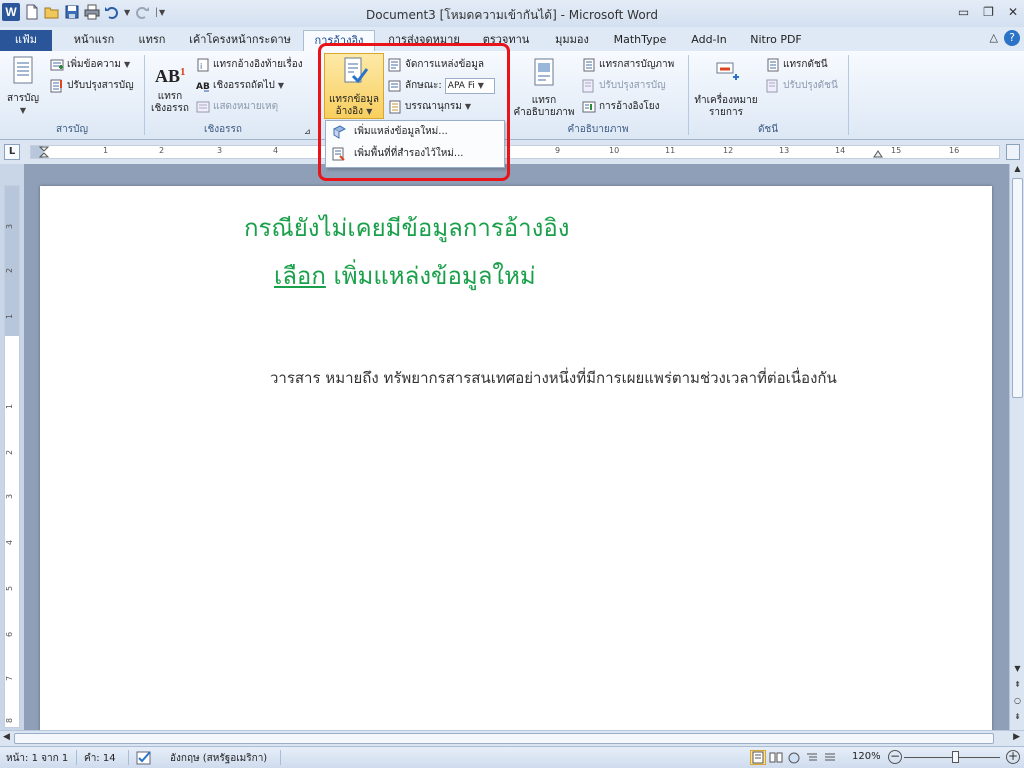  Describe the element at coordinates (794, 757) in the screenshot. I see `web-layout-view-icon` at that location.